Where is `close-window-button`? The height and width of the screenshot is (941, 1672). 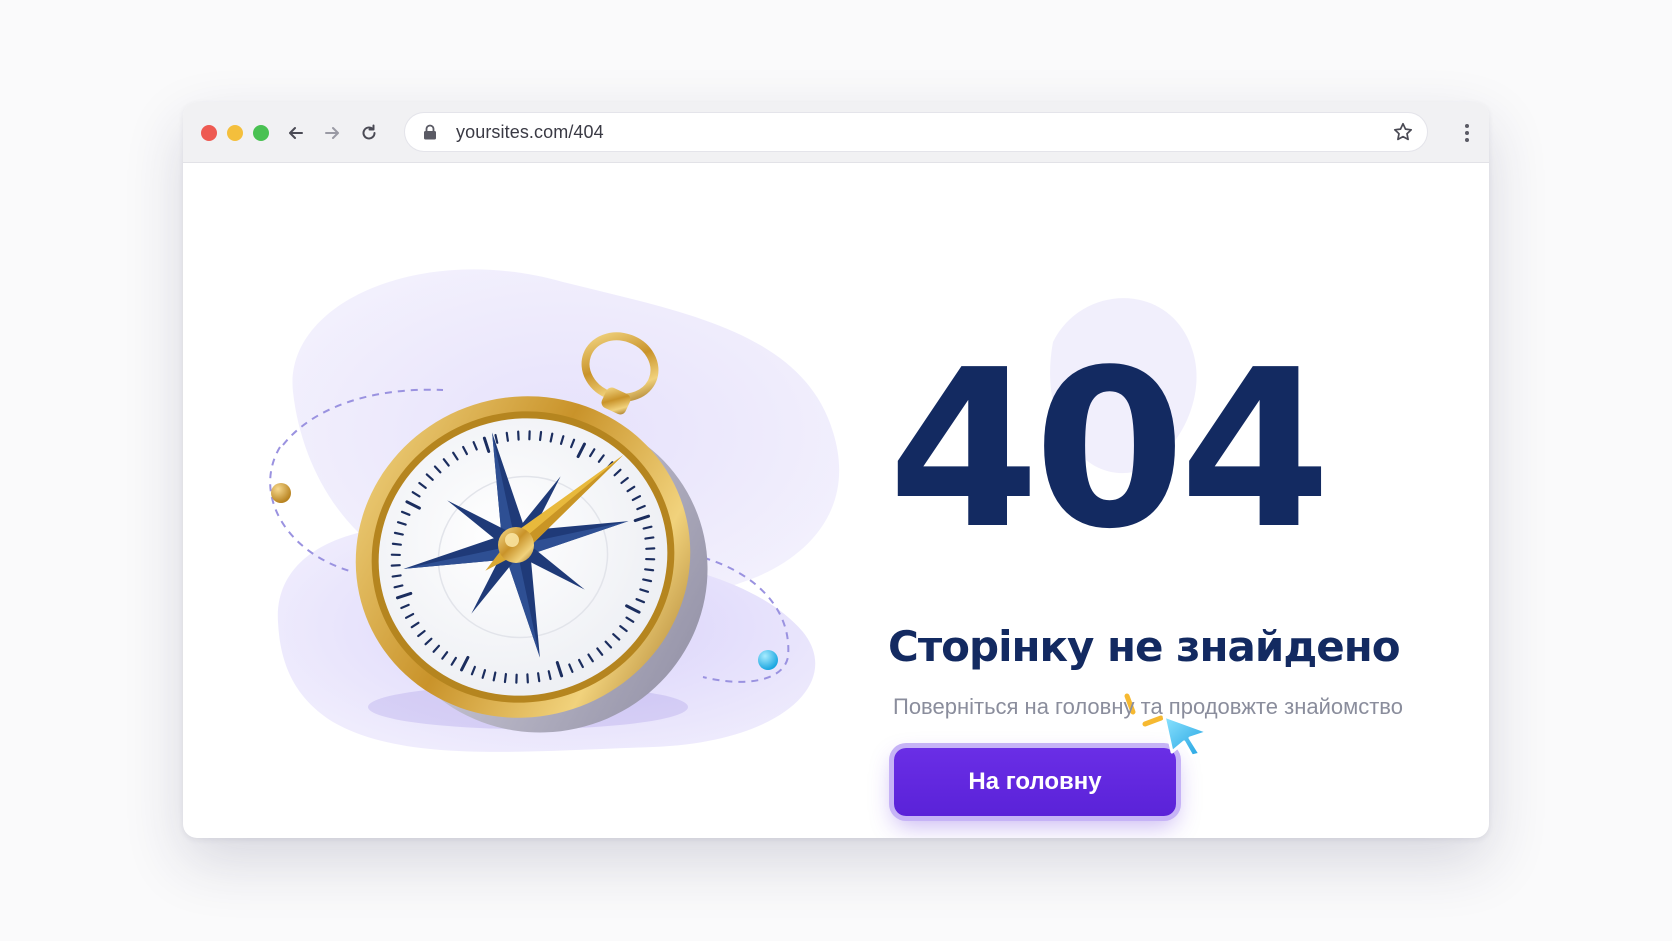
close-window-button is located at coordinates (209, 133).